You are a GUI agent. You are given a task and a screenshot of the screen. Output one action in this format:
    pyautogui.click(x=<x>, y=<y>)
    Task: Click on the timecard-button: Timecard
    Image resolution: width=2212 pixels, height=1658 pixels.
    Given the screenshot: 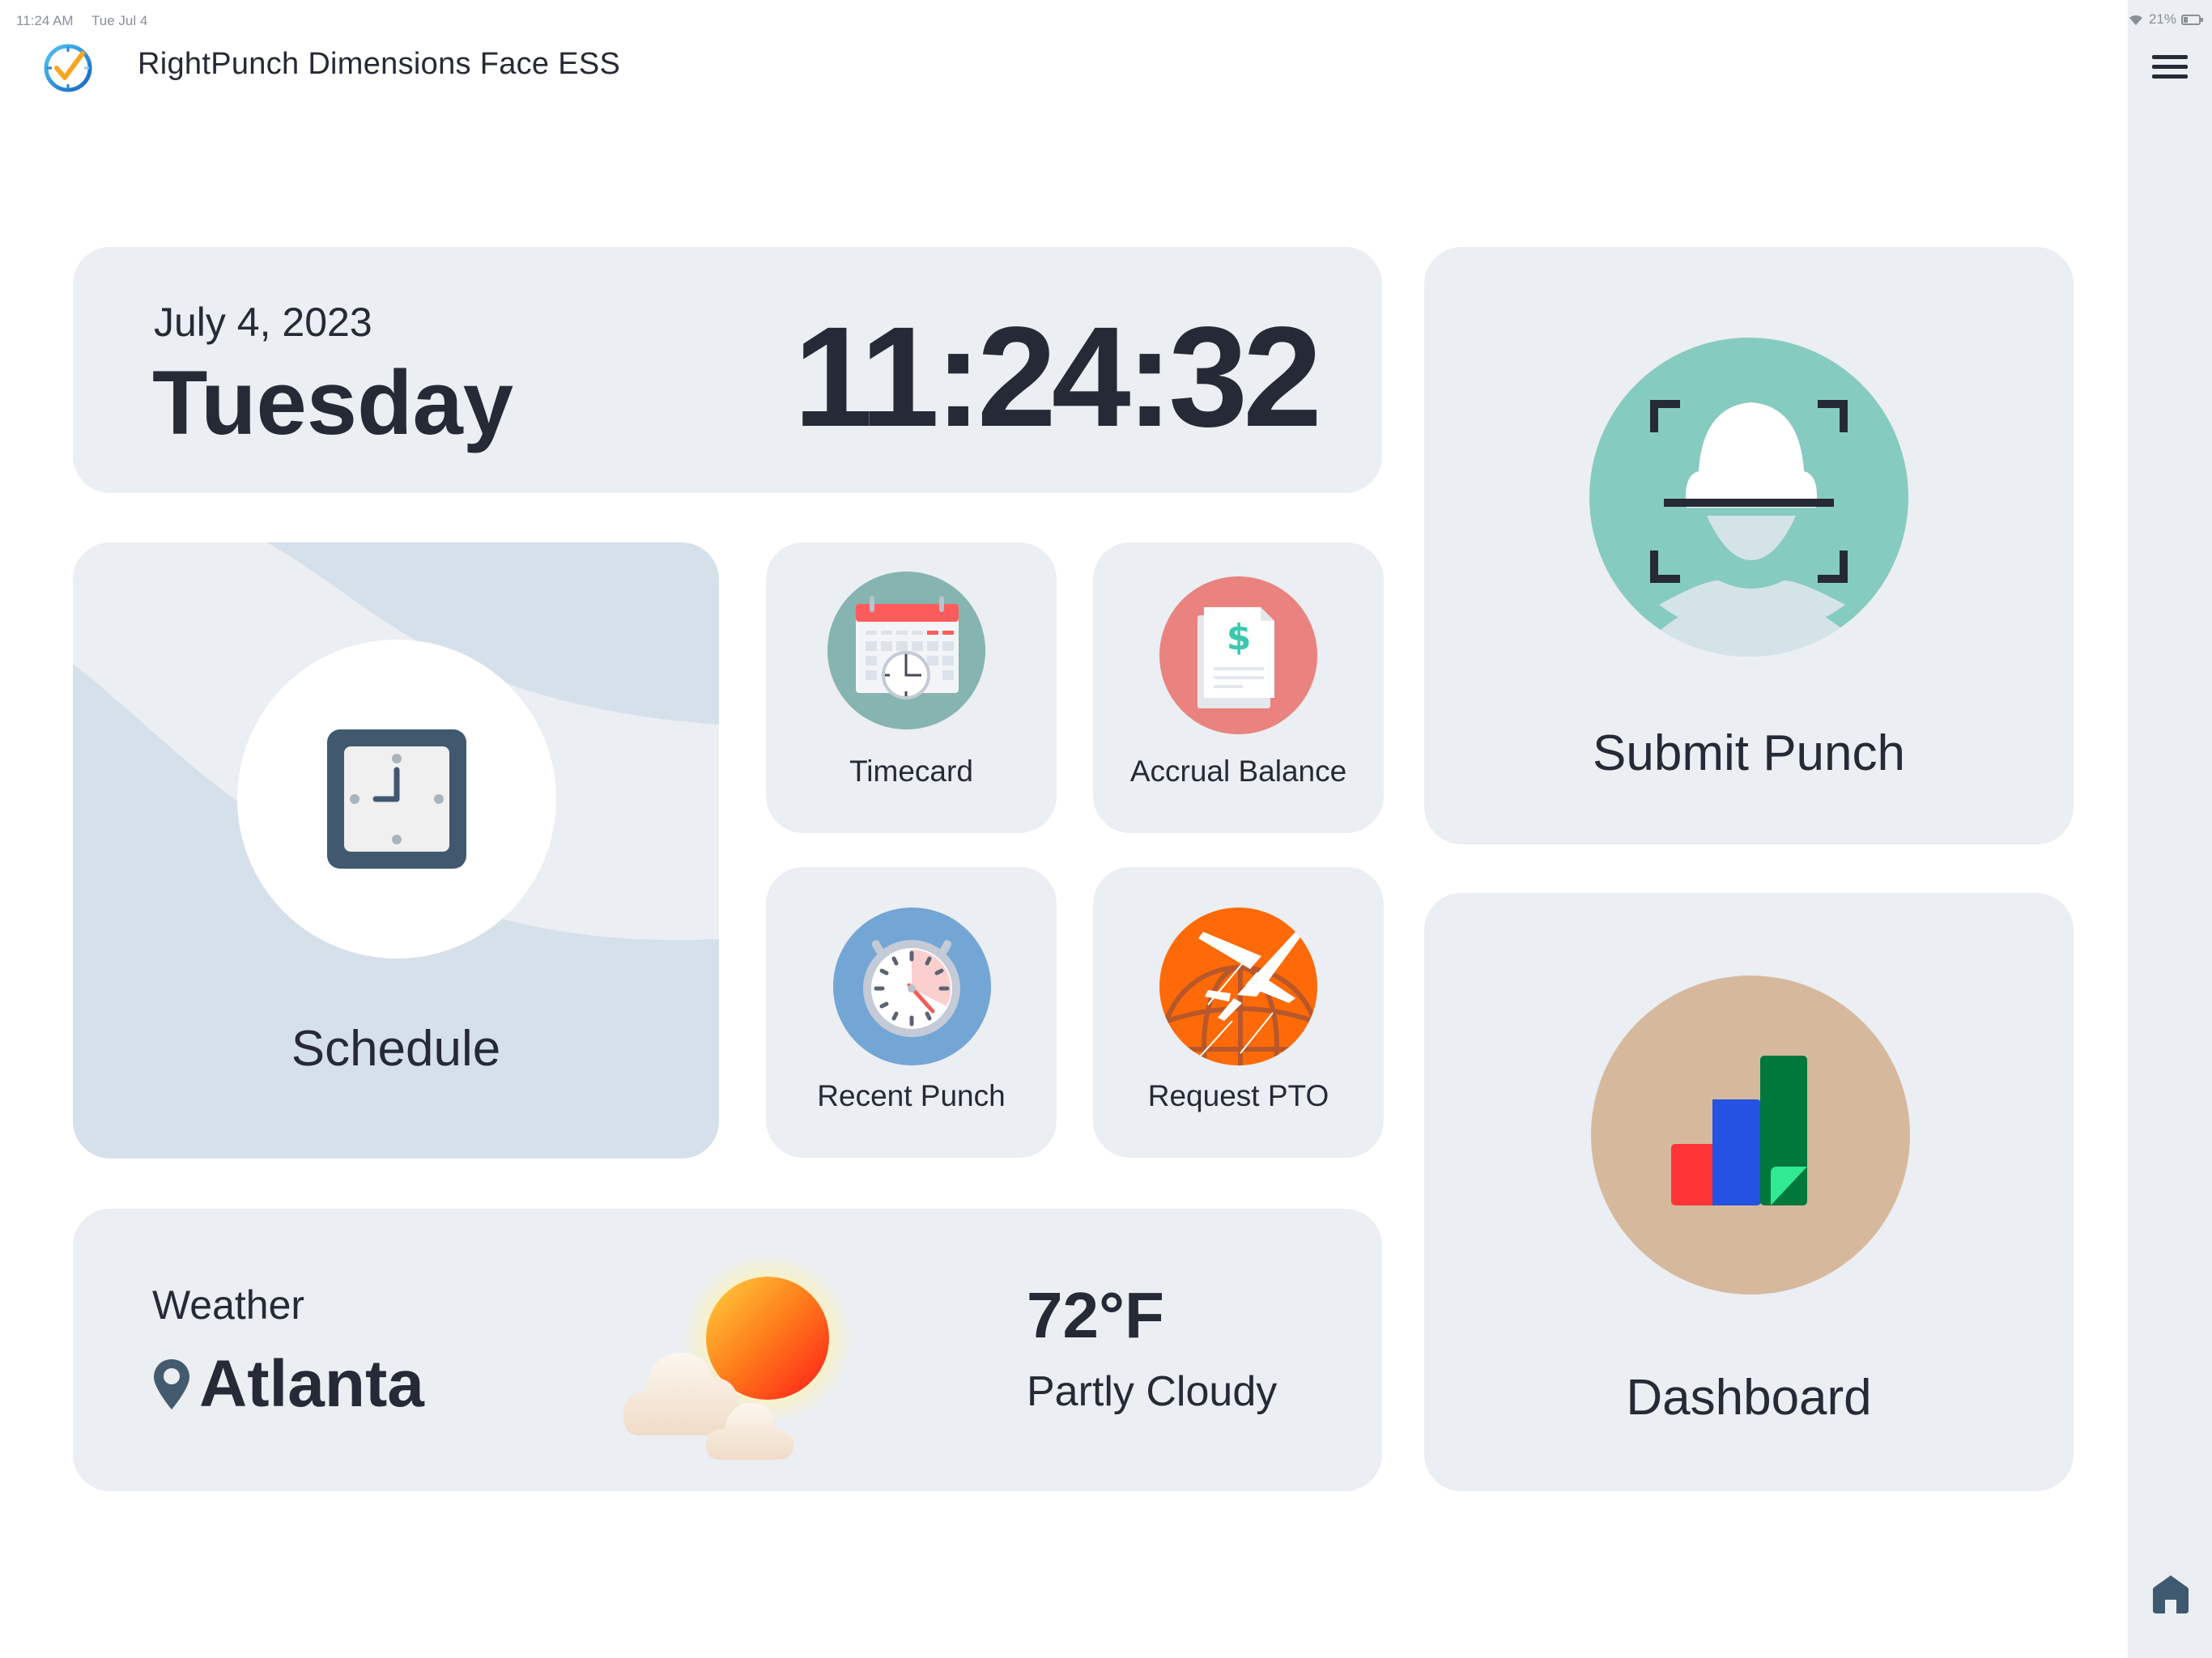 What is the action you would take?
    pyautogui.click(x=911, y=687)
    